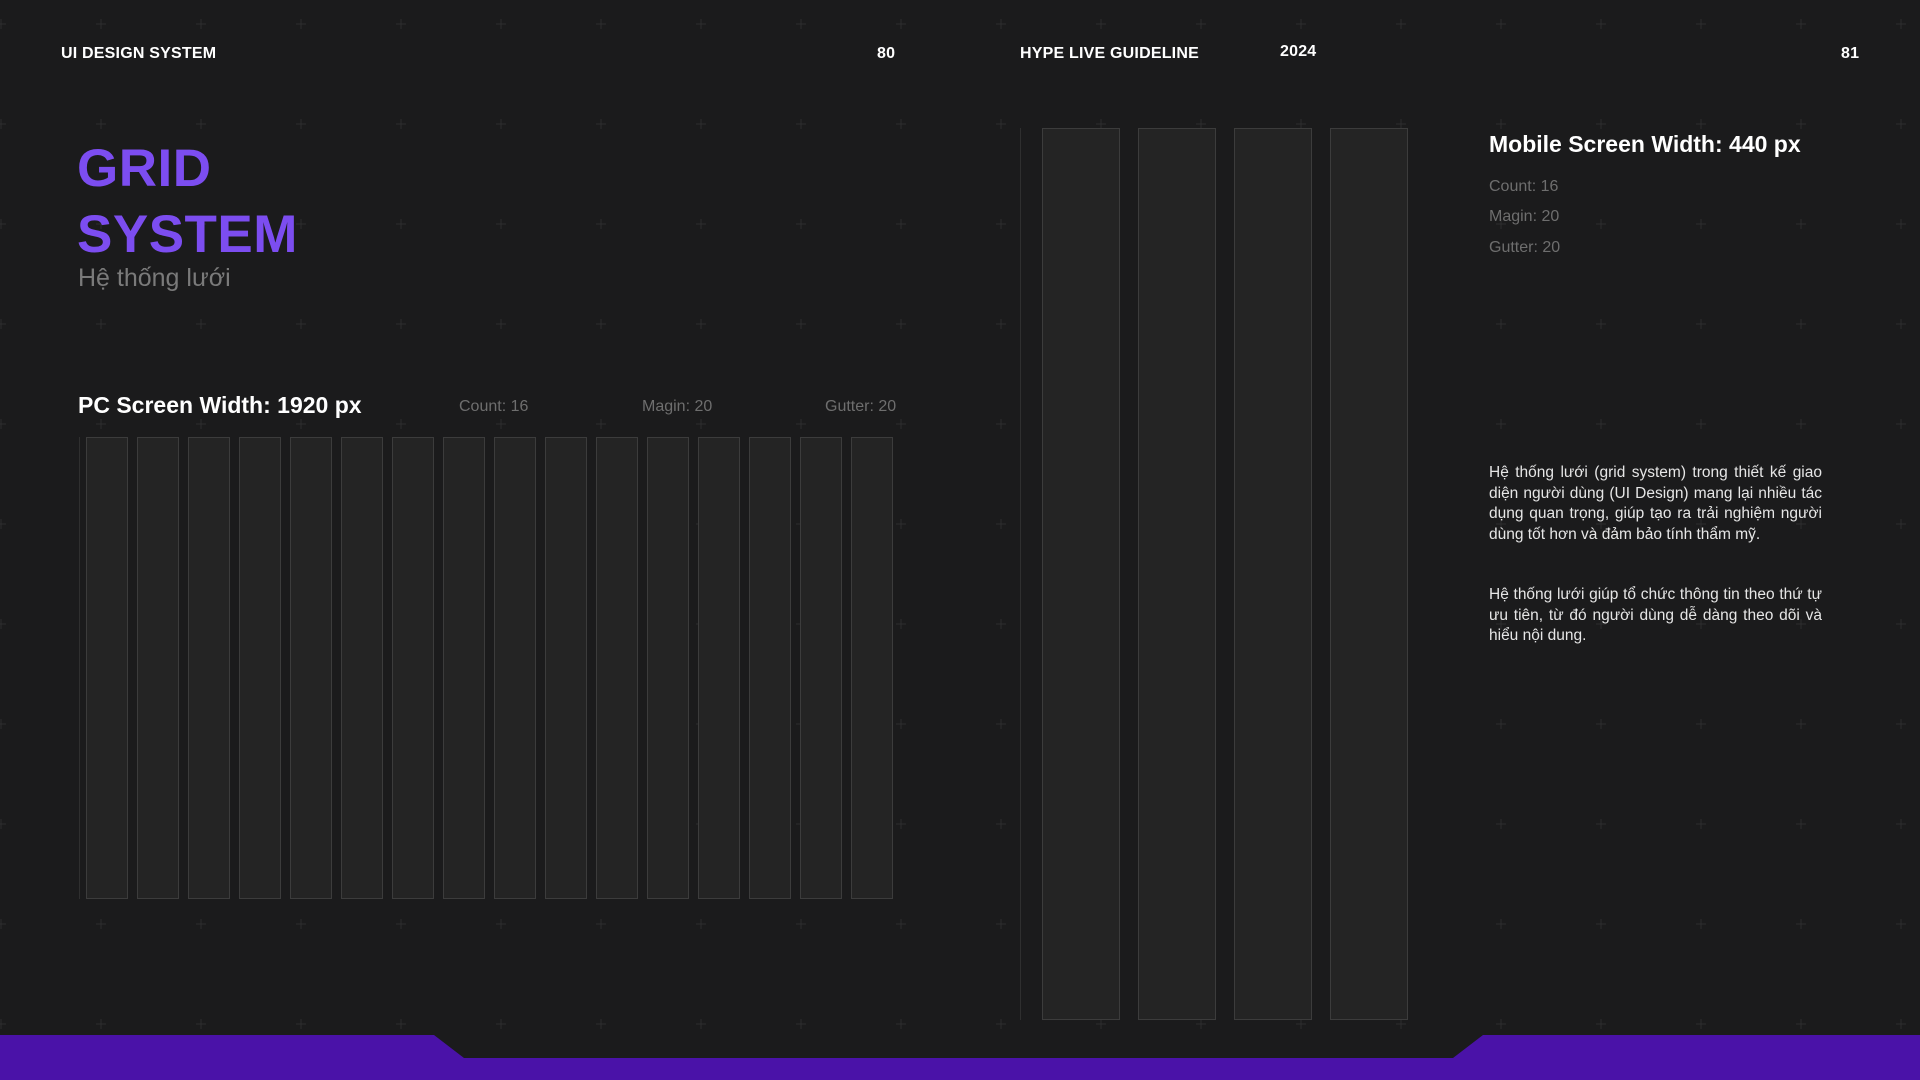  Describe the element at coordinates (1645, 144) in the screenshot. I see `mobile-screen-heading: Mobile Screen Width: 440 px` at that location.